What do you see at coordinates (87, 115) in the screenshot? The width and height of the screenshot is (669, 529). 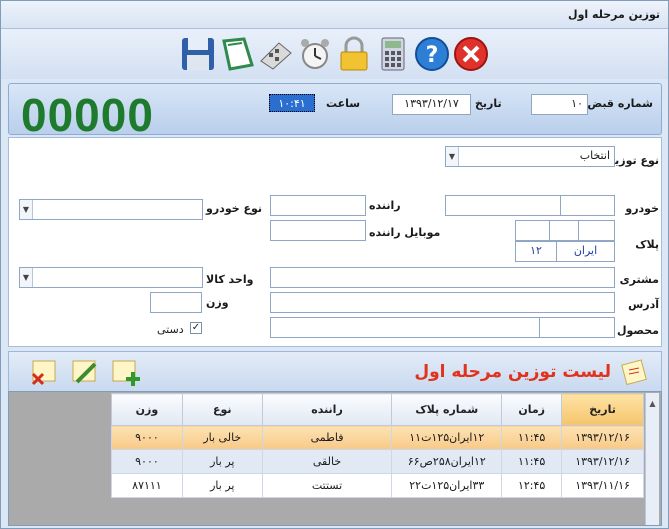 I see `weight-counter: 00000` at bounding box center [87, 115].